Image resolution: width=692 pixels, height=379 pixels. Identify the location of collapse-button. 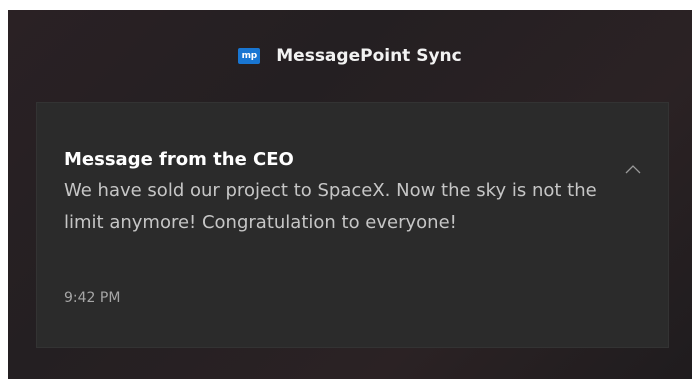
(633, 169).